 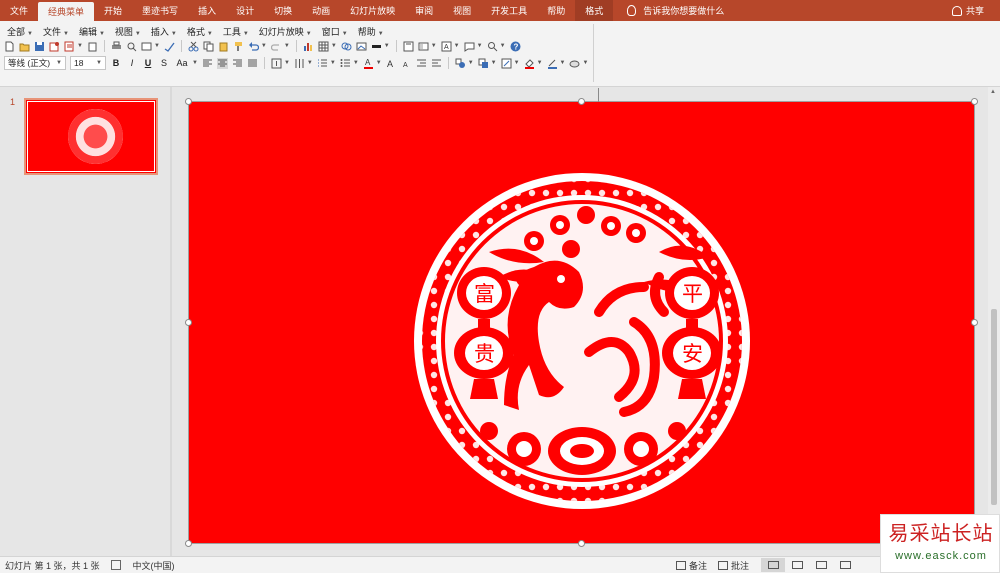 What do you see at coordinates (372, 10) in the screenshot?
I see `tab-slideshow: 幻灯片放映` at bounding box center [372, 10].